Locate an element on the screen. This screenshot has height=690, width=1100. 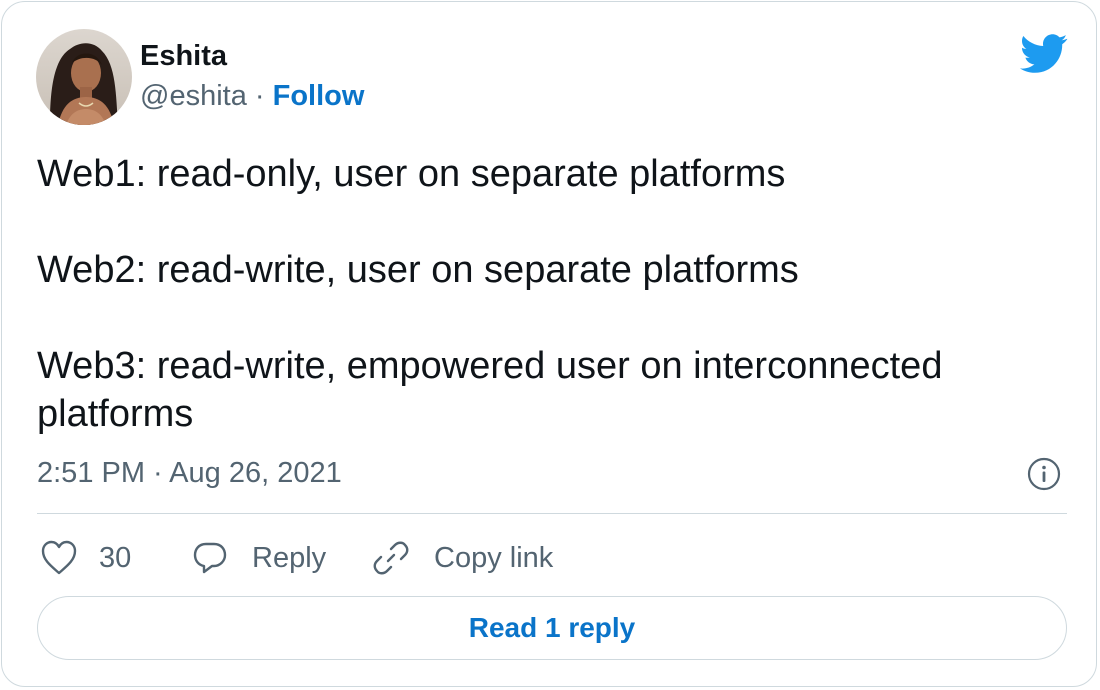
author-name: Eshita is located at coordinates (183, 56).